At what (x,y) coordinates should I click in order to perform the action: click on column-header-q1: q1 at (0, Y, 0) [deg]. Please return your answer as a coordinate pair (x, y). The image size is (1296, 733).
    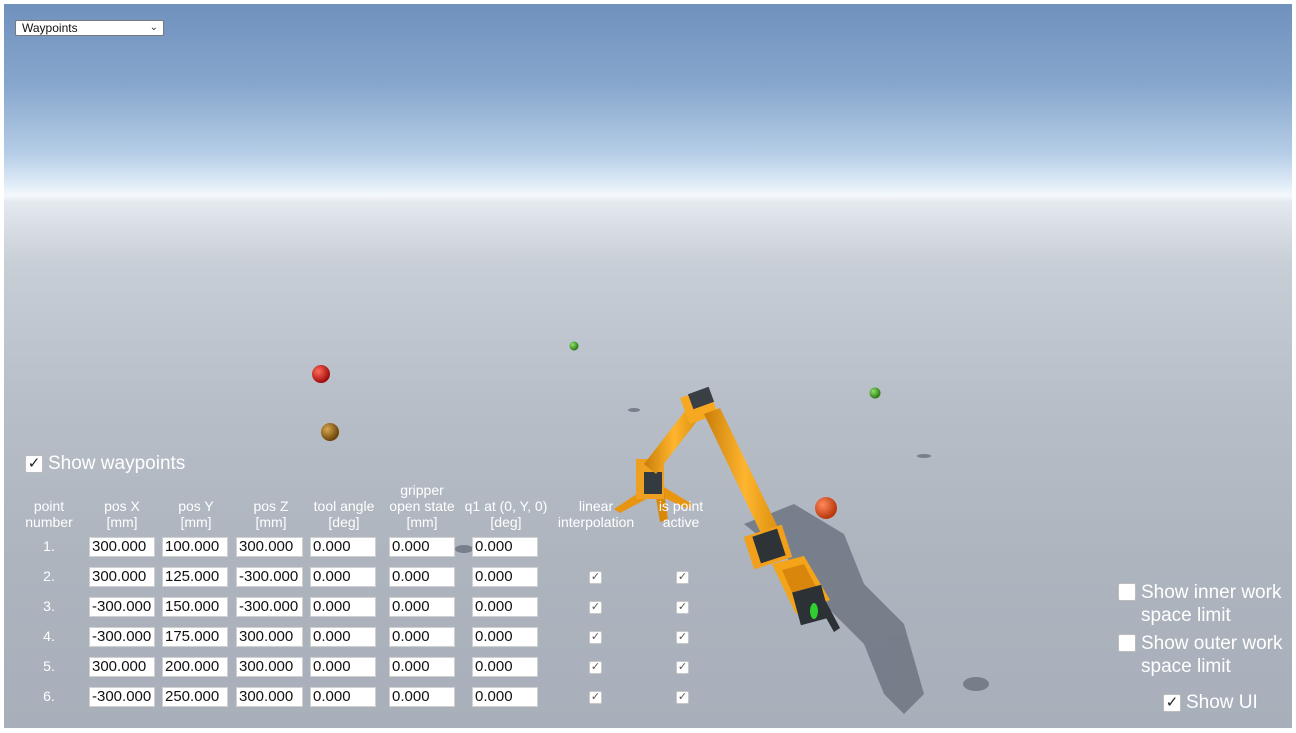
    Looking at the image, I should click on (506, 514).